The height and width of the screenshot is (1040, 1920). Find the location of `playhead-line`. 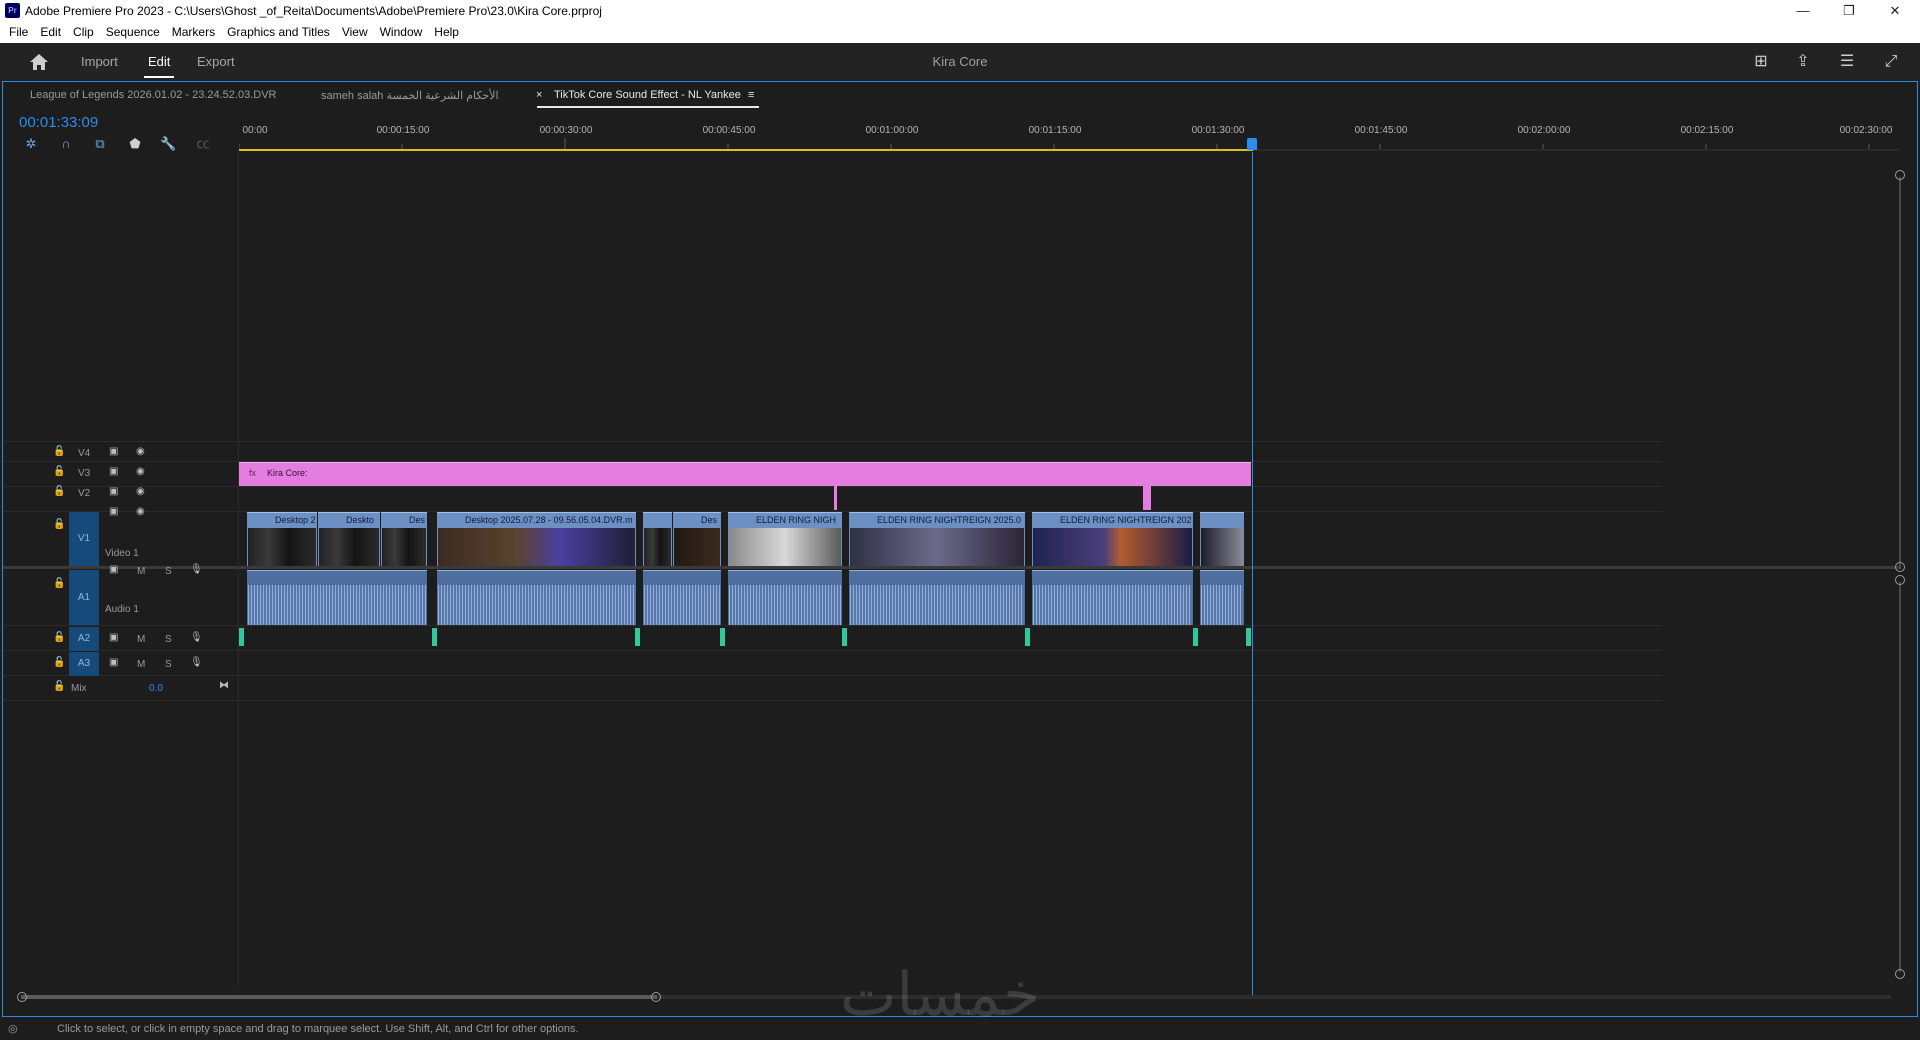

playhead-line is located at coordinates (1252, 574).